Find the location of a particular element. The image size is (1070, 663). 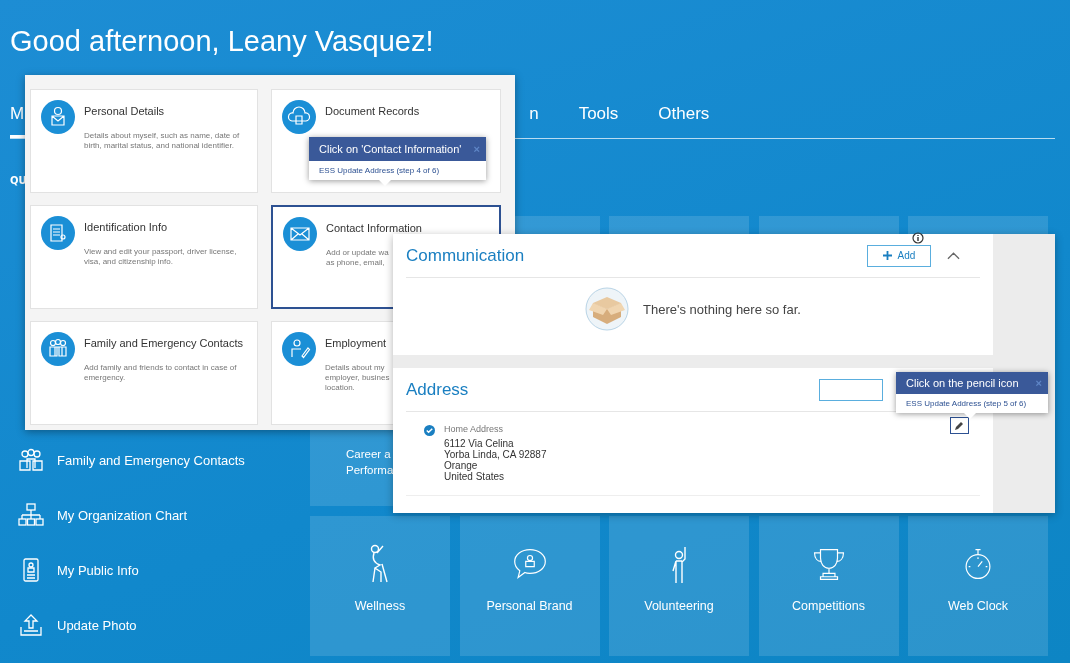

address-line: Orange is located at coordinates (461, 465).